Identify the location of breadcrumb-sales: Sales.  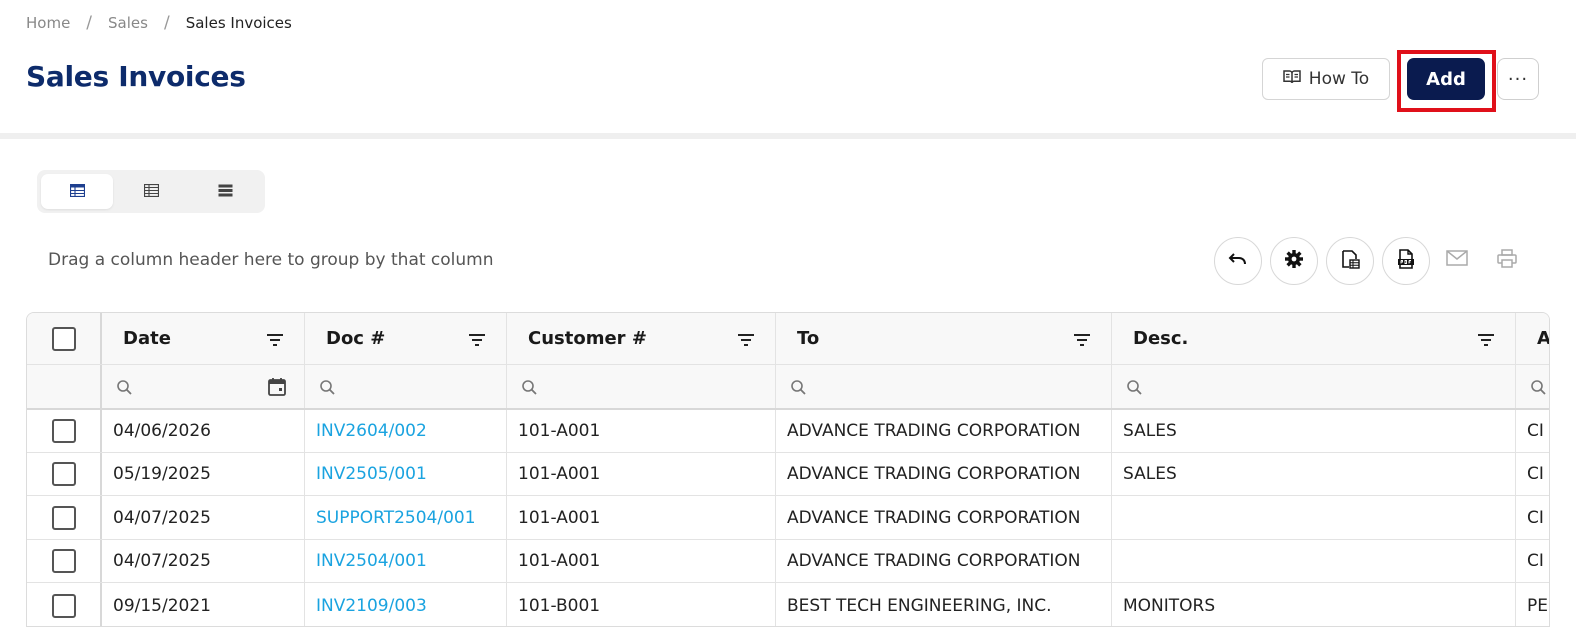
(128, 23).